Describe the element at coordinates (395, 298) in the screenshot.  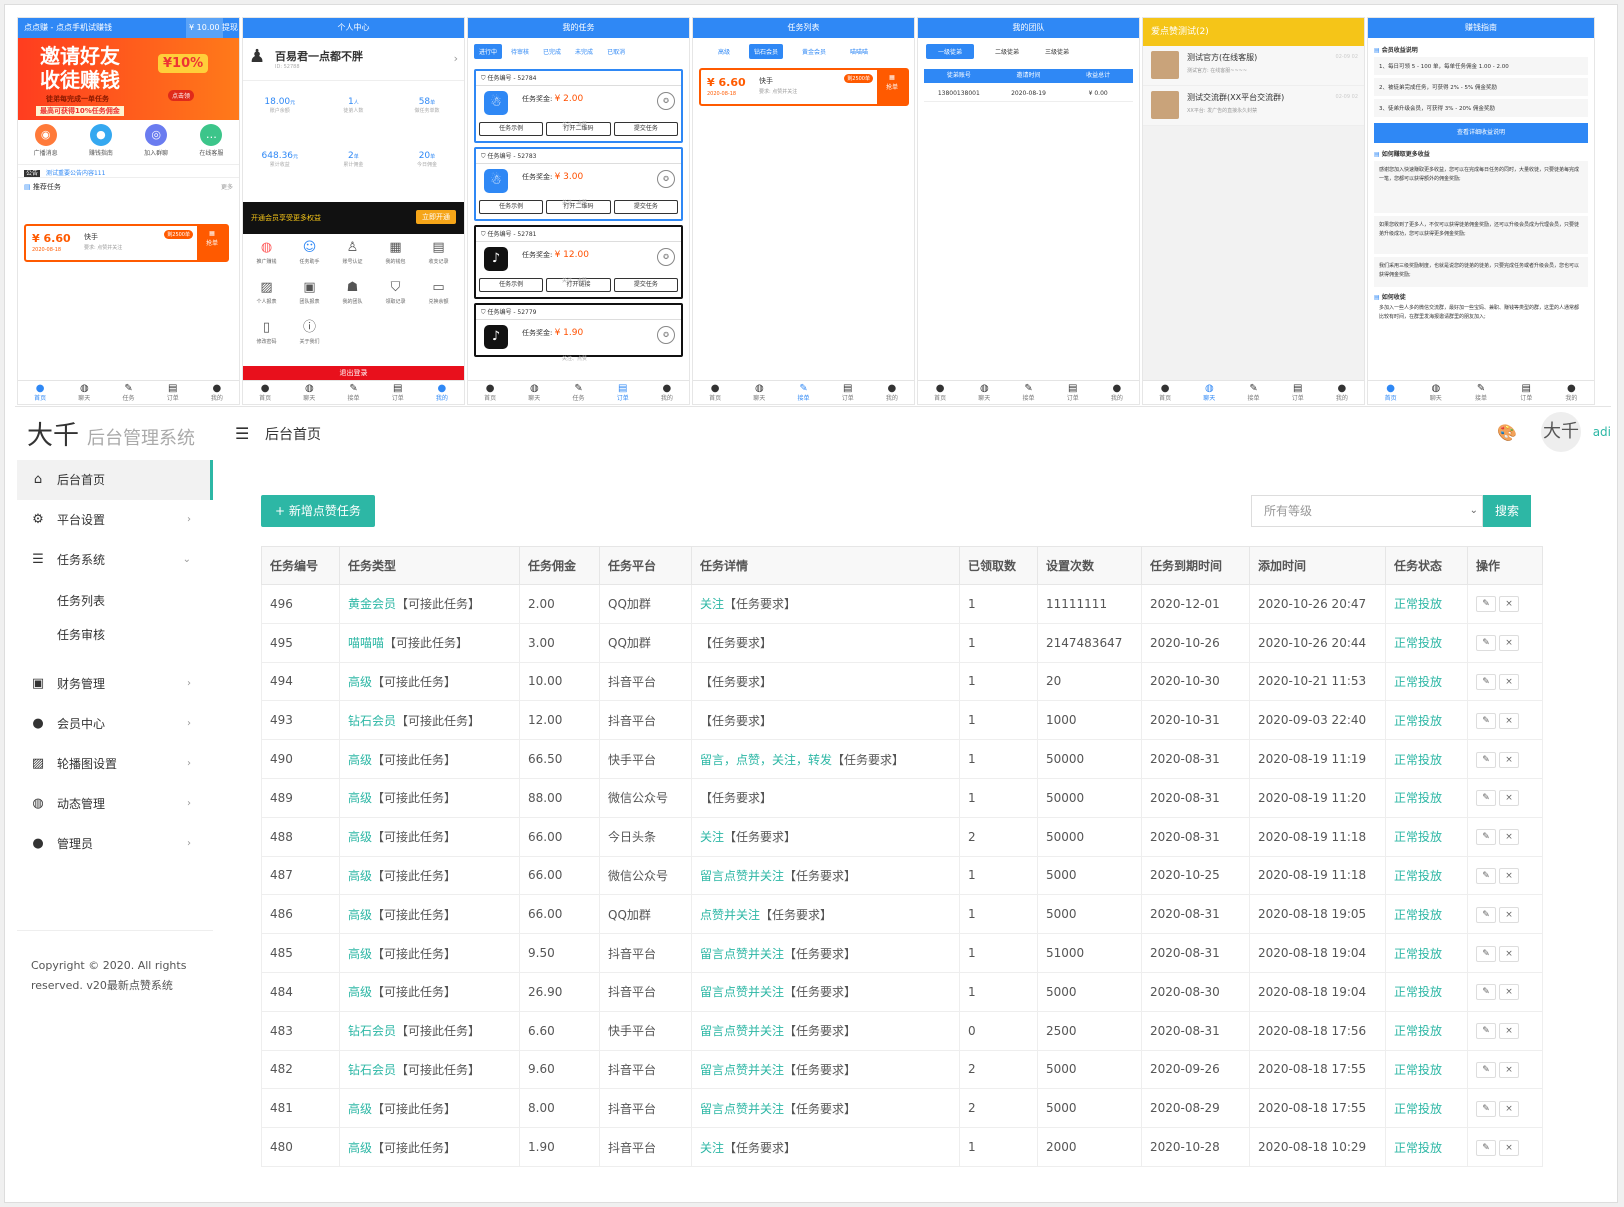
I see `menu-claim: ⛉ 领取记录` at that location.